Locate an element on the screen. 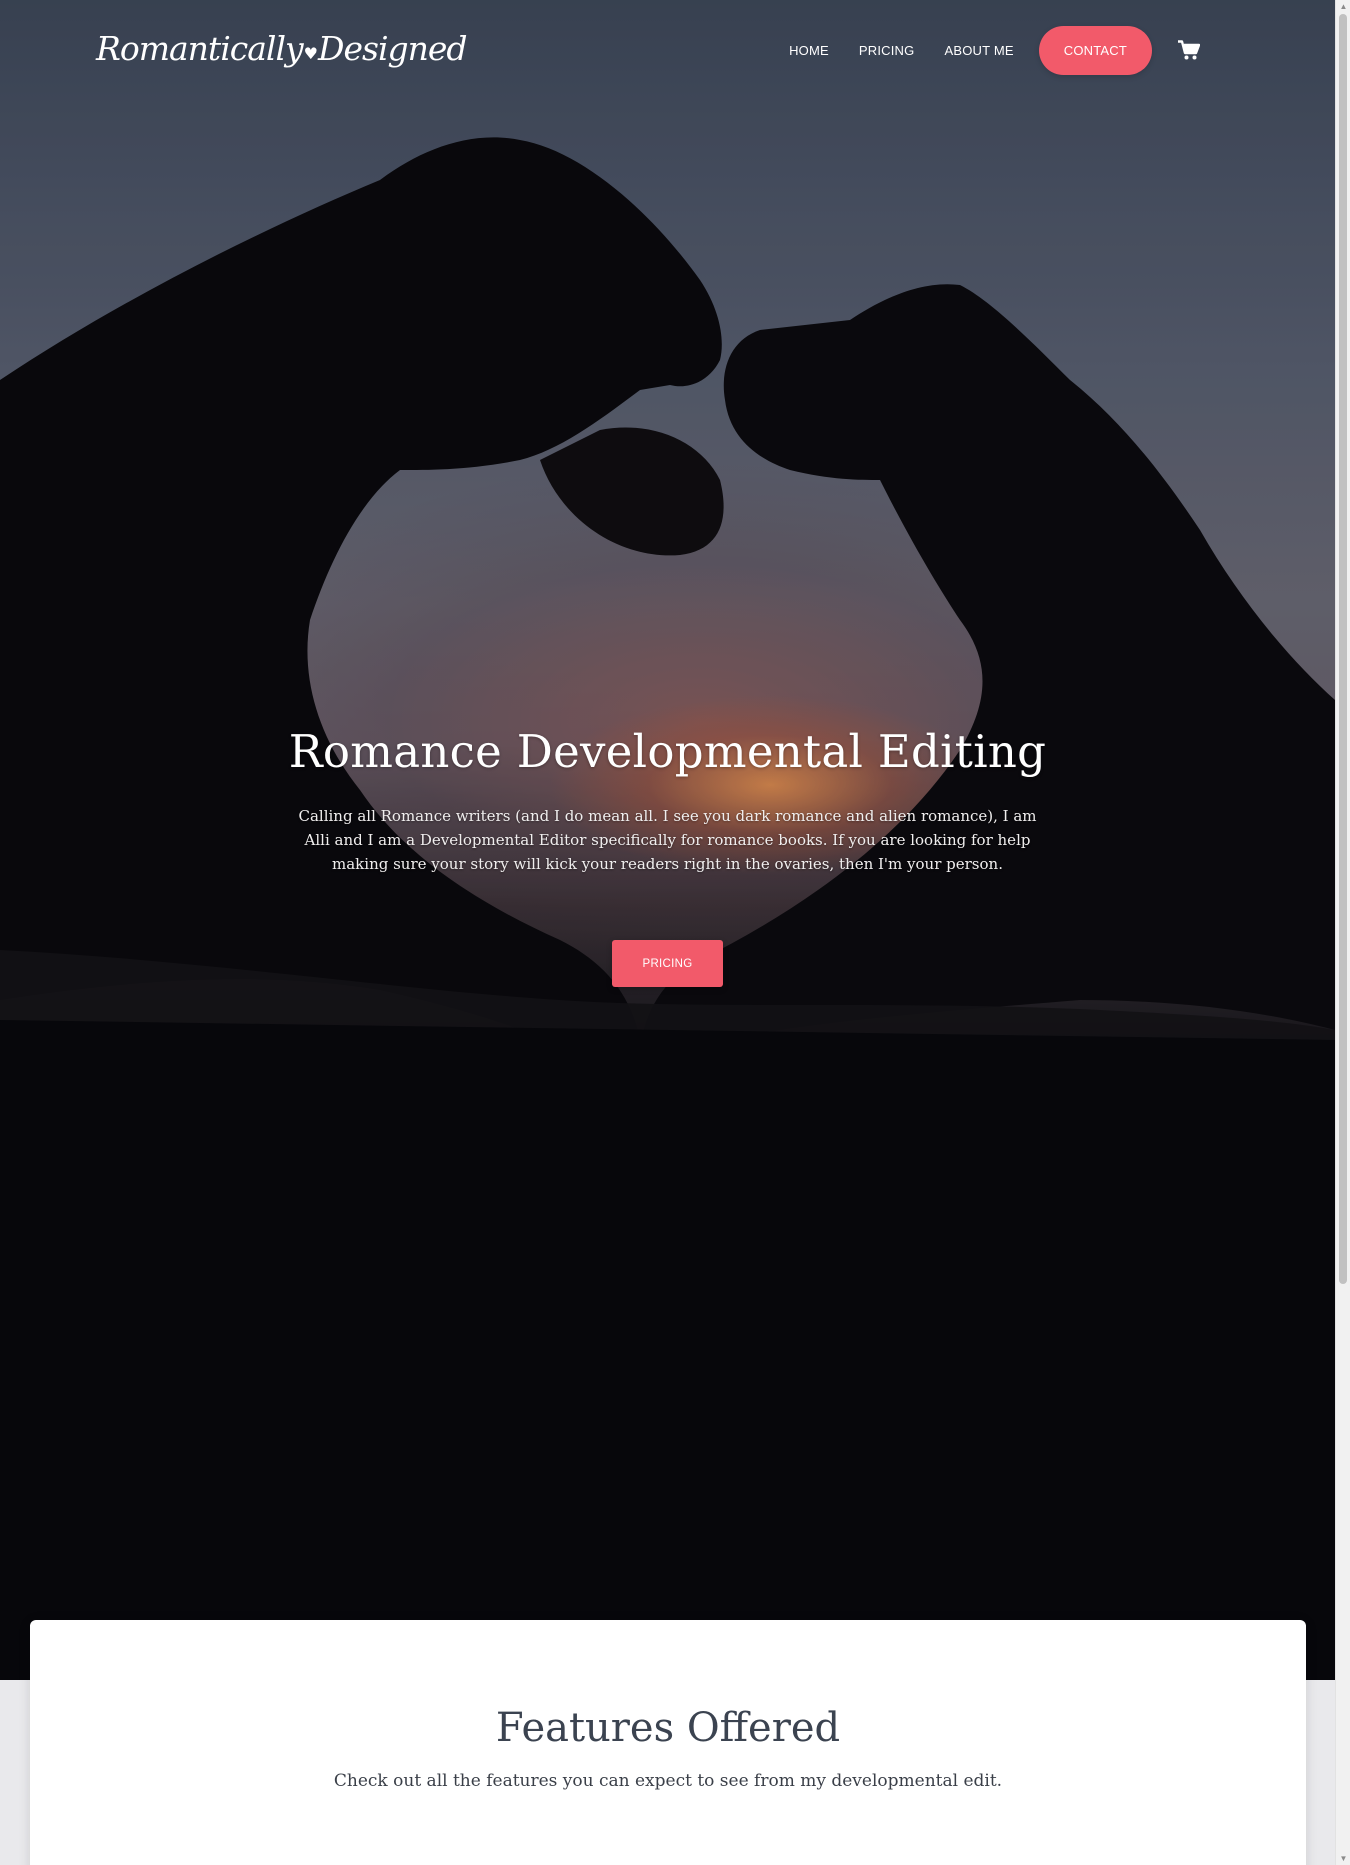 This screenshot has width=1350, height=1865. nav-contact-button: CONTACT is located at coordinates (1095, 50).